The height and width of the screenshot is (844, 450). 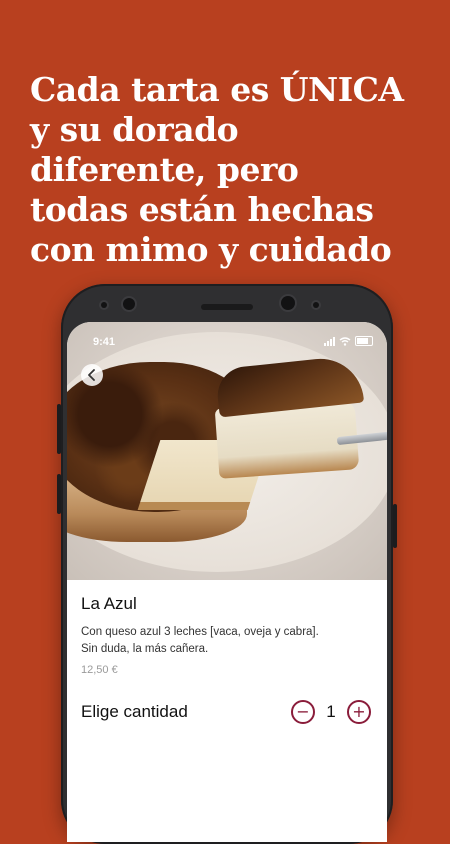 What do you see at coordinates (345, 341) in the screenshot?
I see `wifi-icon` at bounding box center [345, 341].